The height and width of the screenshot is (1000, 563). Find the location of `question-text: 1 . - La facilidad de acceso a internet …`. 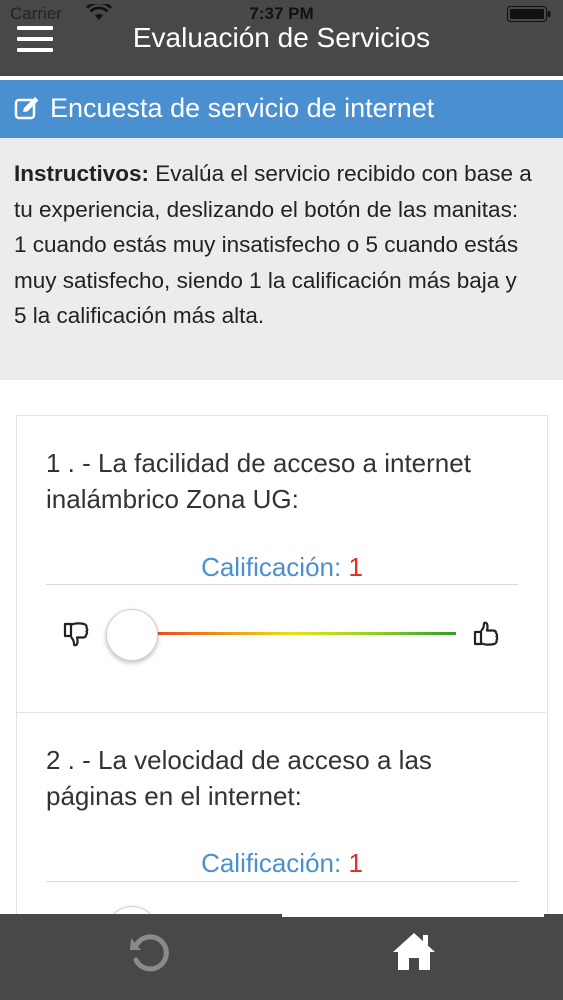

question-text: 1 . - La facilidad de acceso a internet … is located at coordinates (258, 481).